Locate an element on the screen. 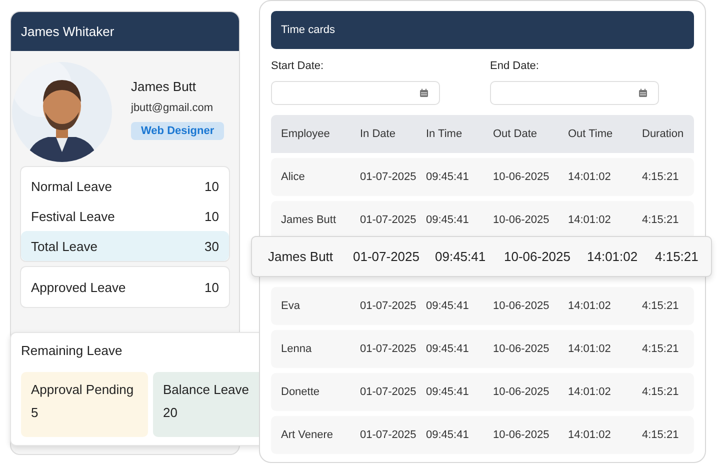  tile-value: 20 is located at coordinates (170, 412).